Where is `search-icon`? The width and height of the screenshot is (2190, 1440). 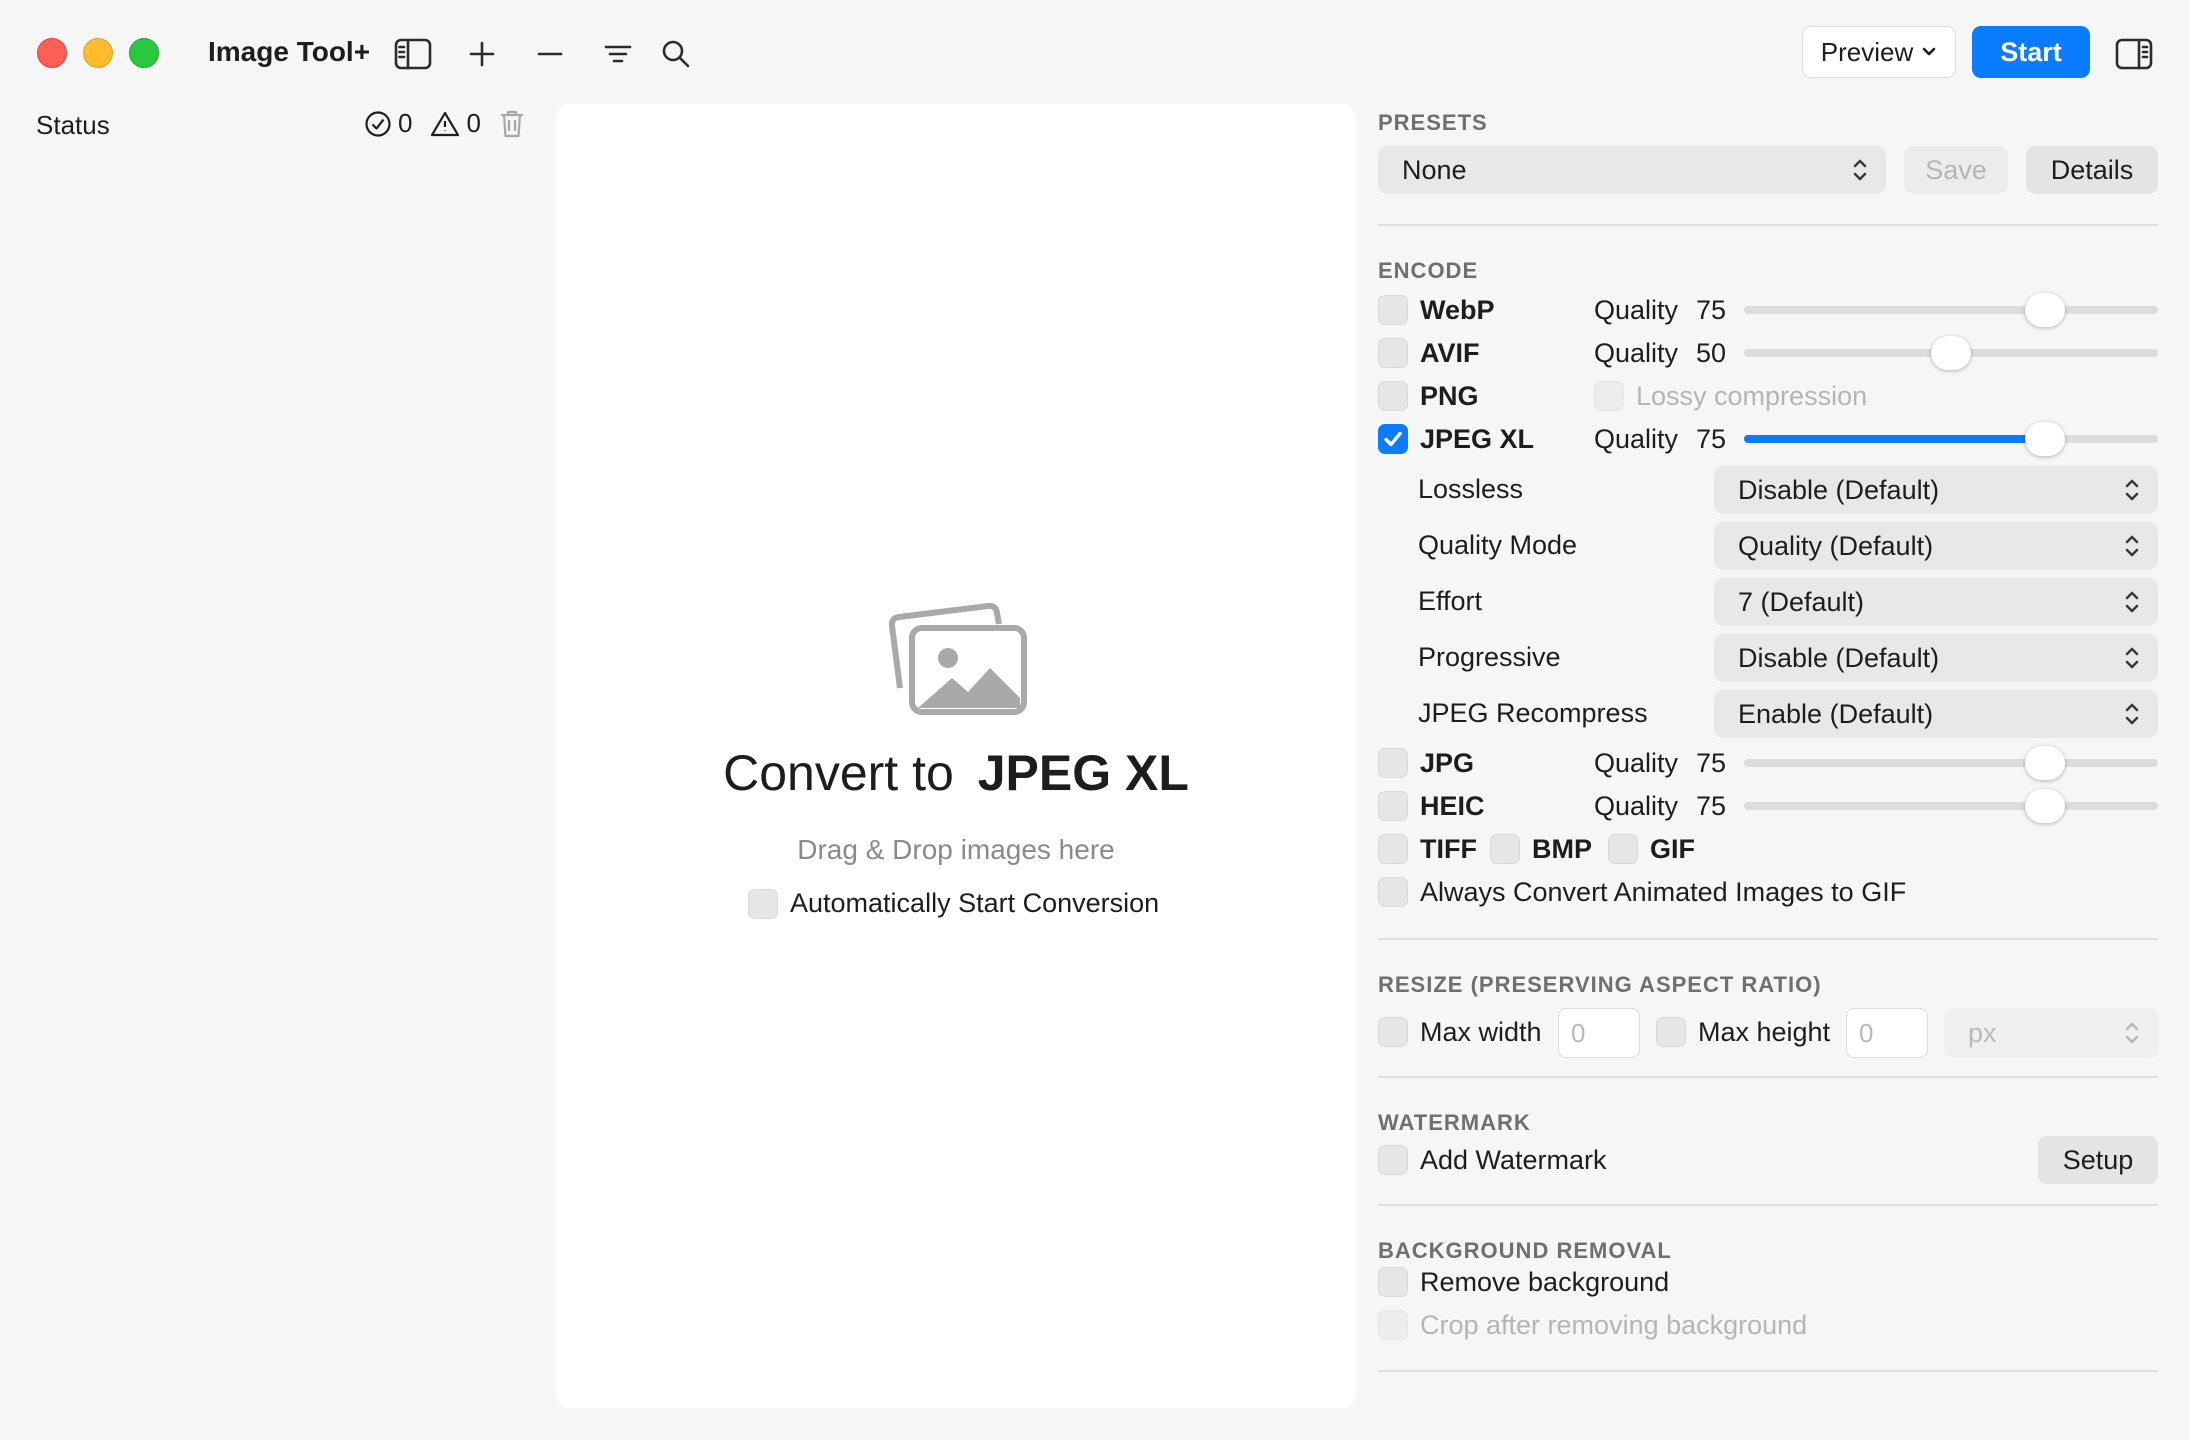
search-icon is located at coordinates (676, 54).